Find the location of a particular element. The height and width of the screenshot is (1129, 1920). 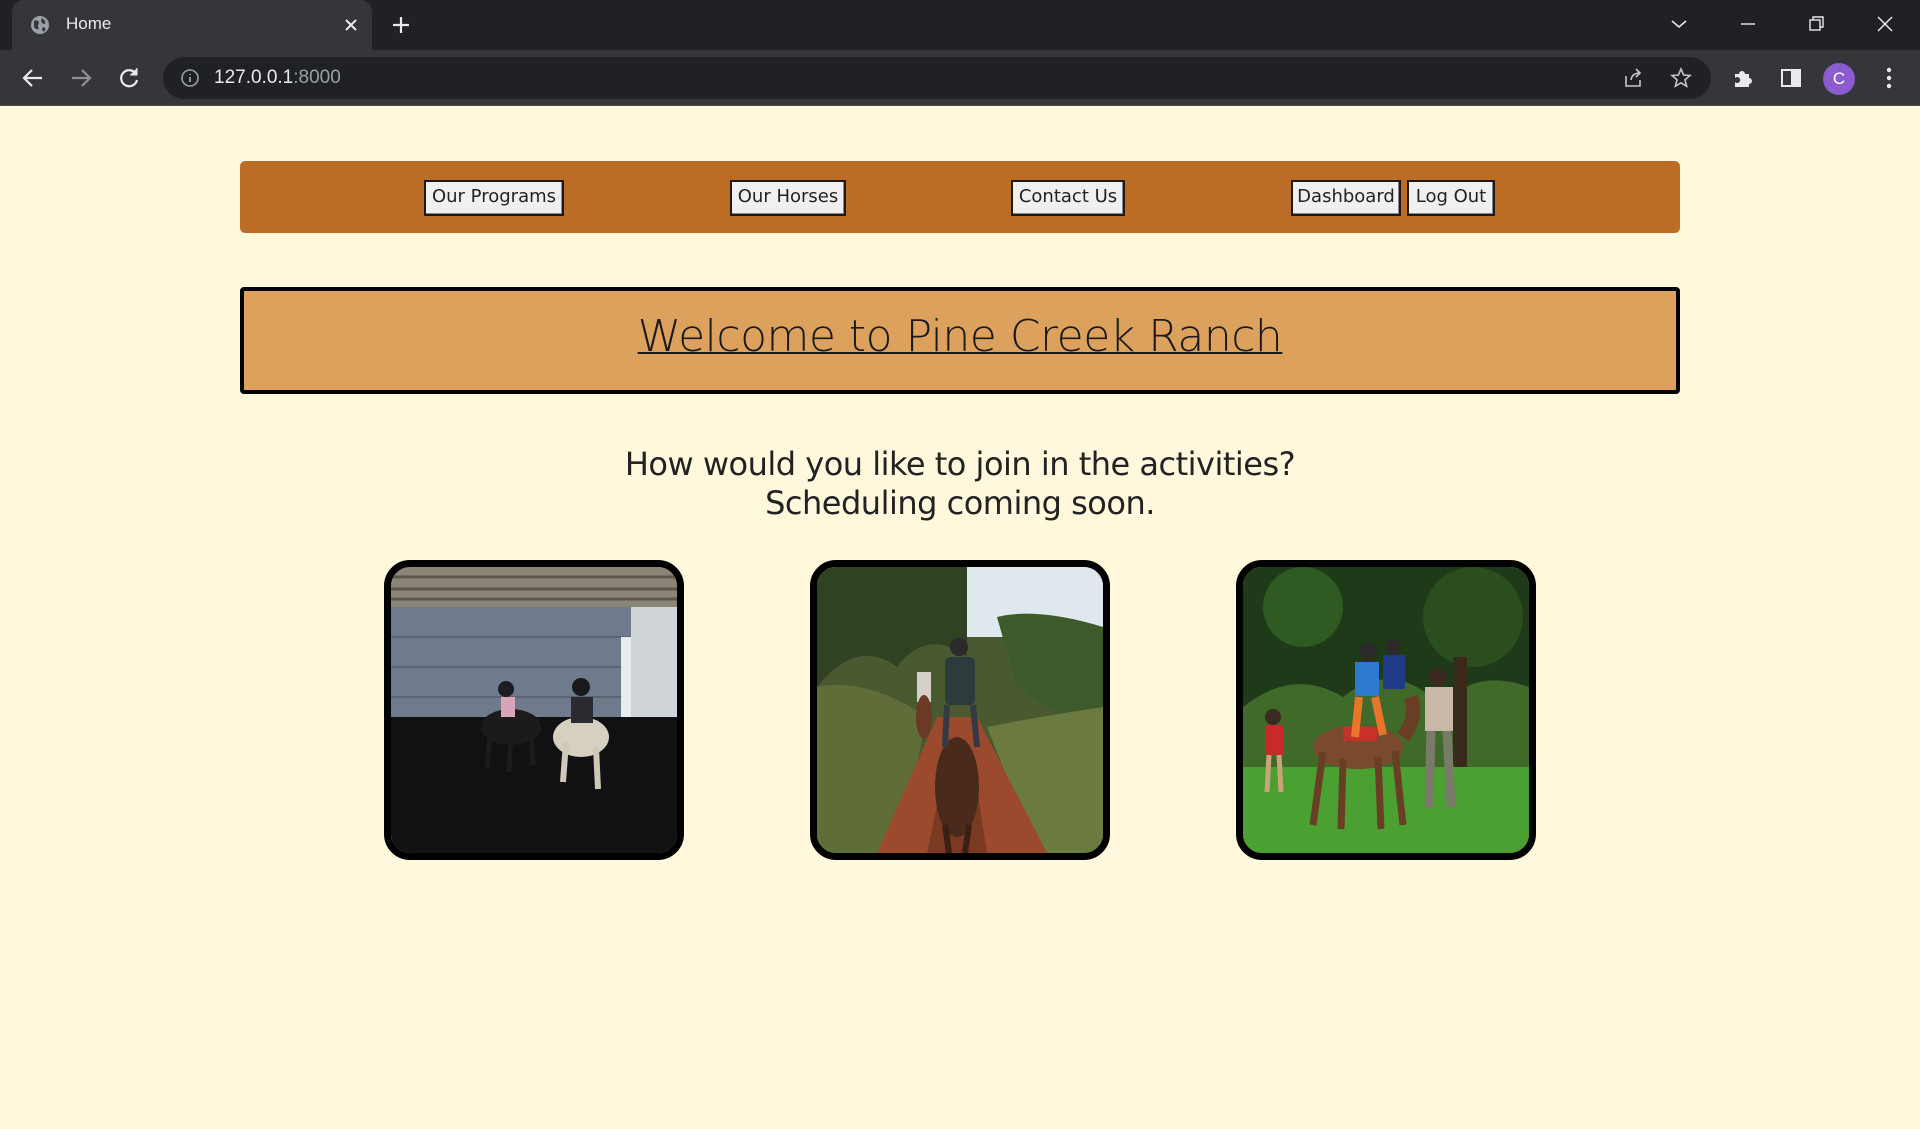

pony-ride-image is located at coordinates (1386, 710).